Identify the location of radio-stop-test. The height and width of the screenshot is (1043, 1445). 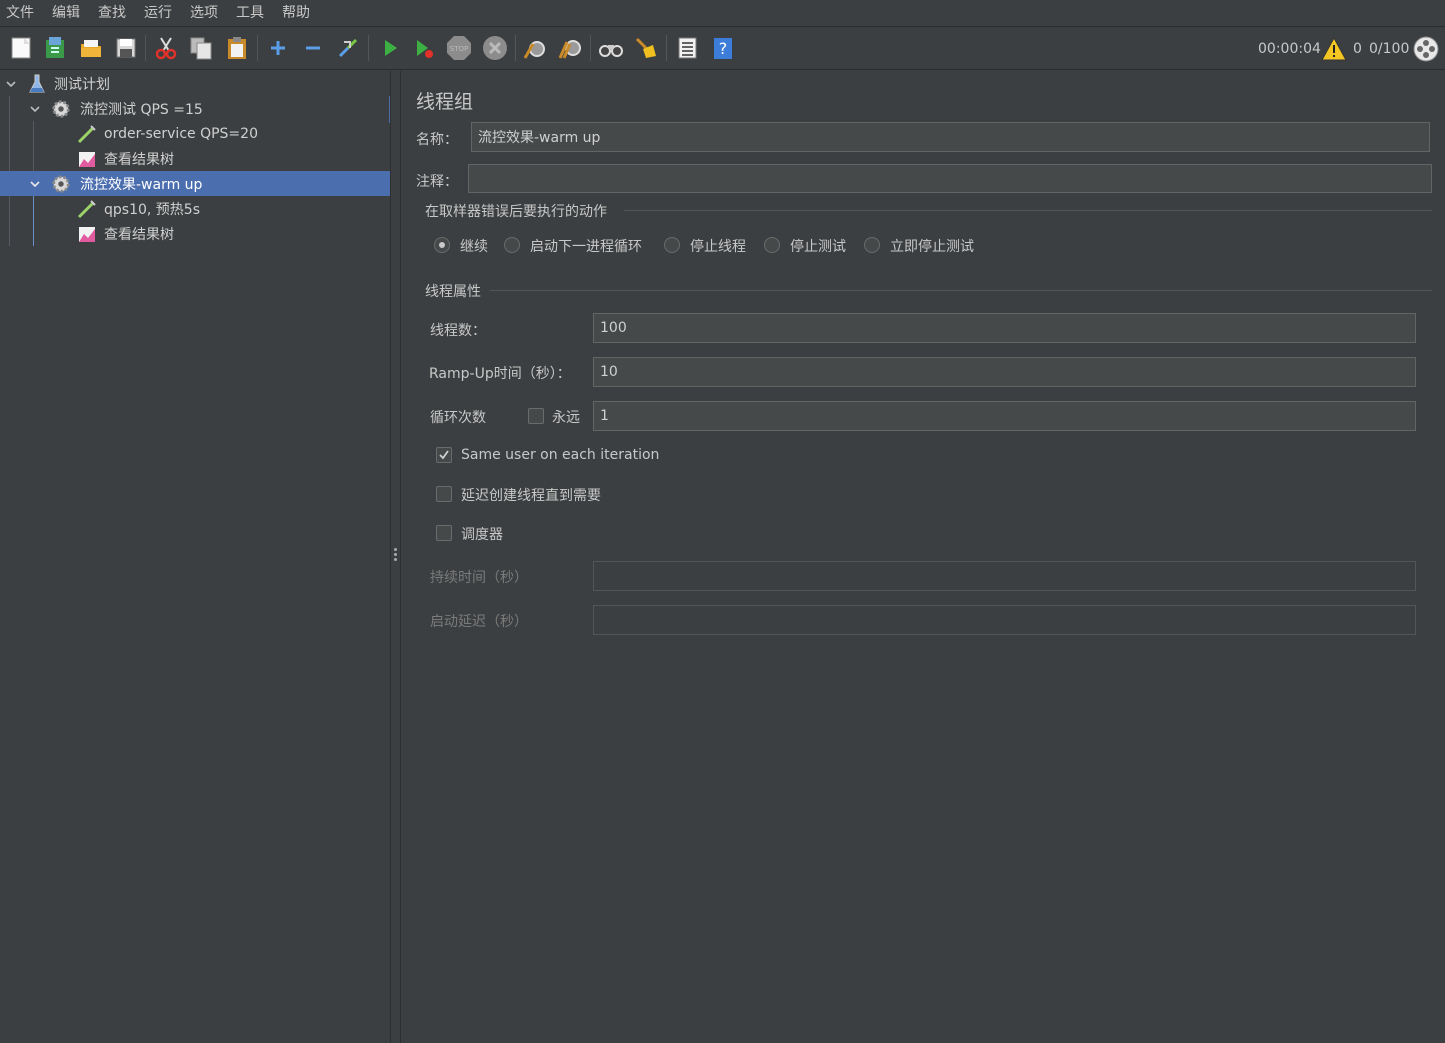
(772, 245).